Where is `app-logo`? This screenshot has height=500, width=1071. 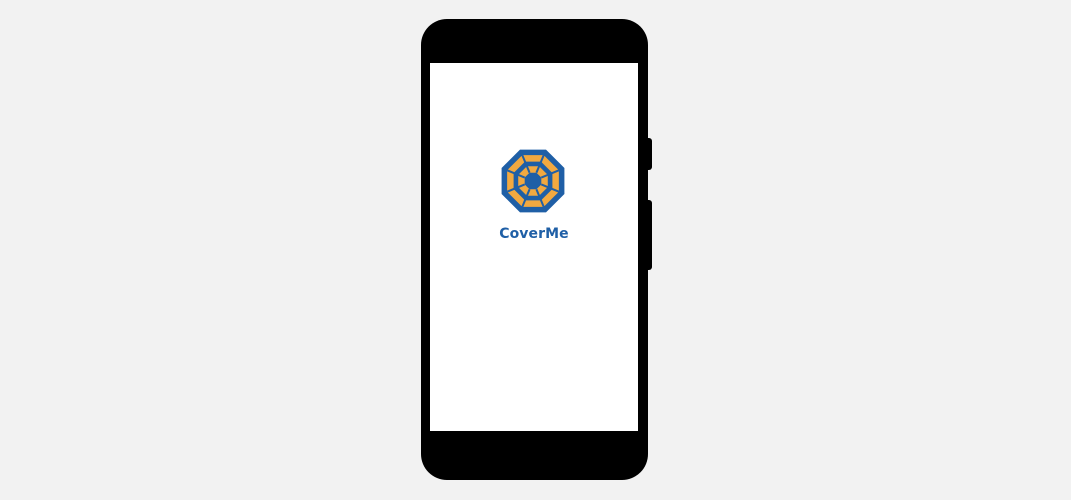 app-logo is located at coordinates (533, 181).